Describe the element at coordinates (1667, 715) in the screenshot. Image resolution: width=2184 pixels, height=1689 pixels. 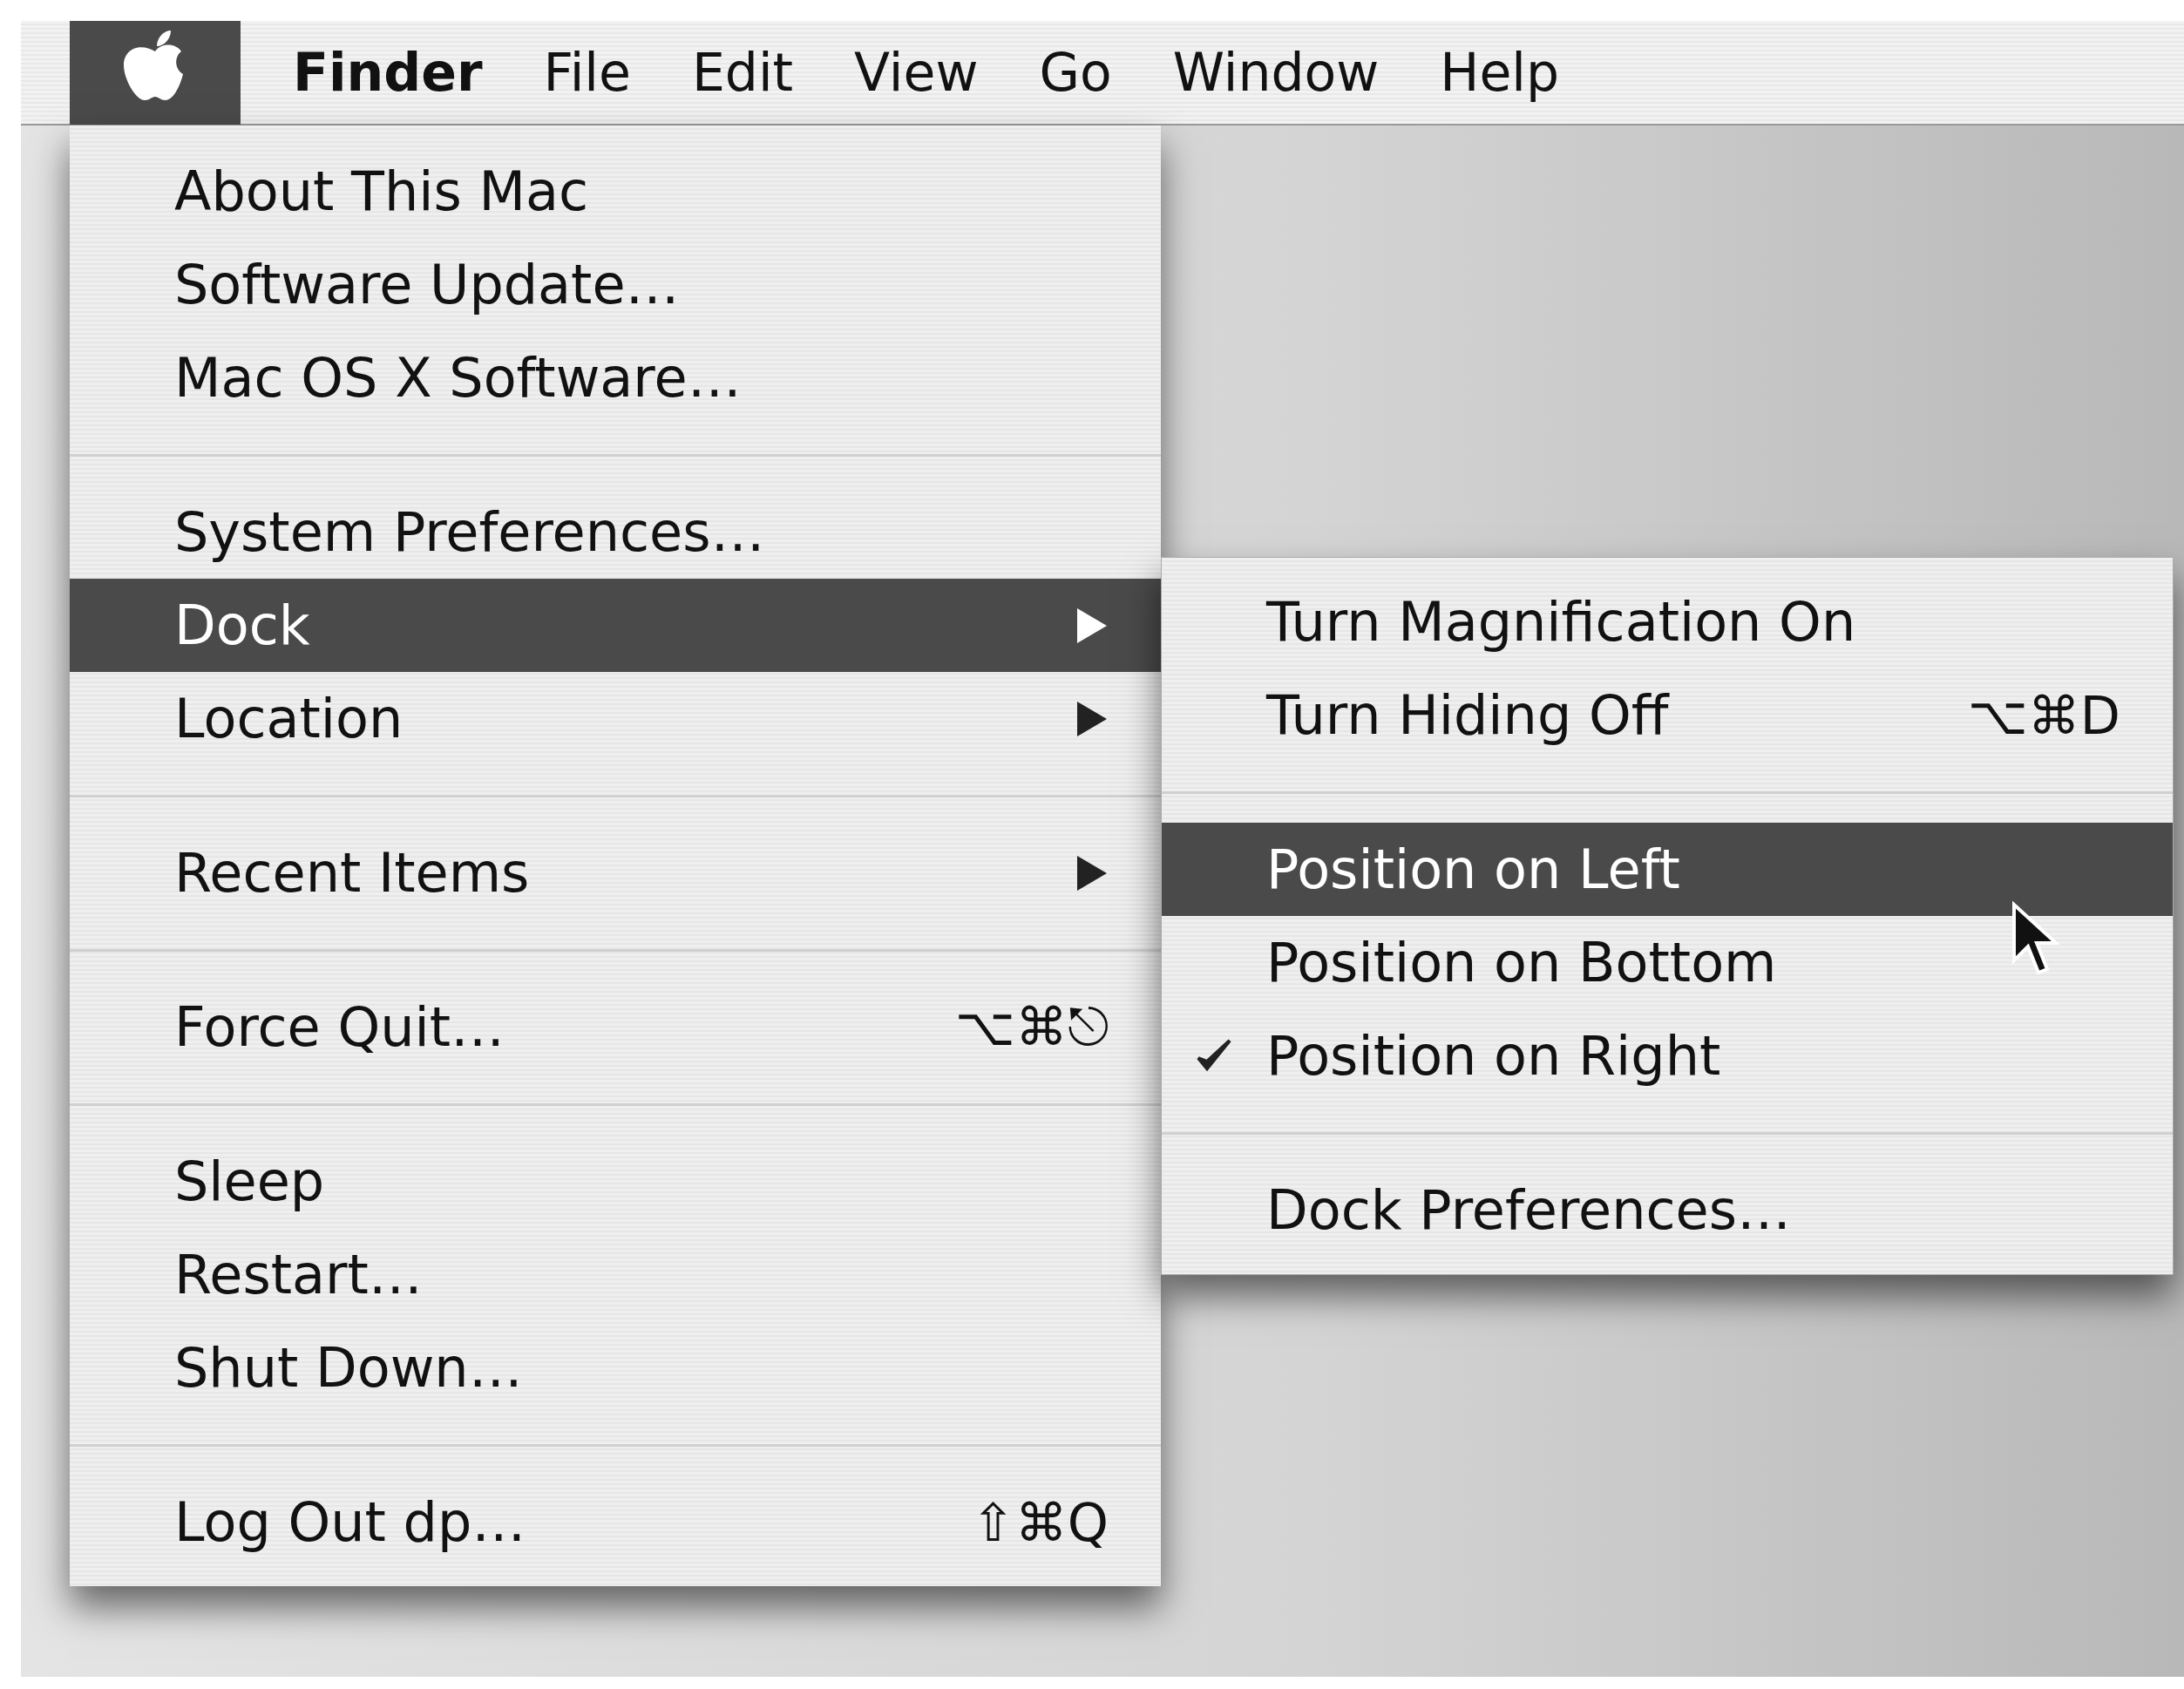
I see `menu-item: Turn Hiding Off ⌥⌘D` at that location.